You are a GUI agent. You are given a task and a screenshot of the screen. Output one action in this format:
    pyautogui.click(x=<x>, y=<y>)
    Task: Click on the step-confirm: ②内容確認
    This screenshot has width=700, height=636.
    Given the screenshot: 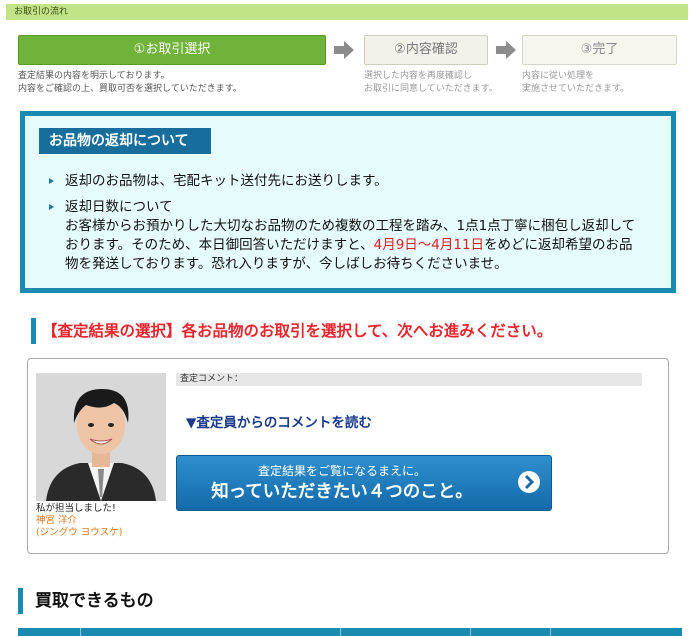 What is the action you would take?
    pyautogui.click(x=426, y=50)
    